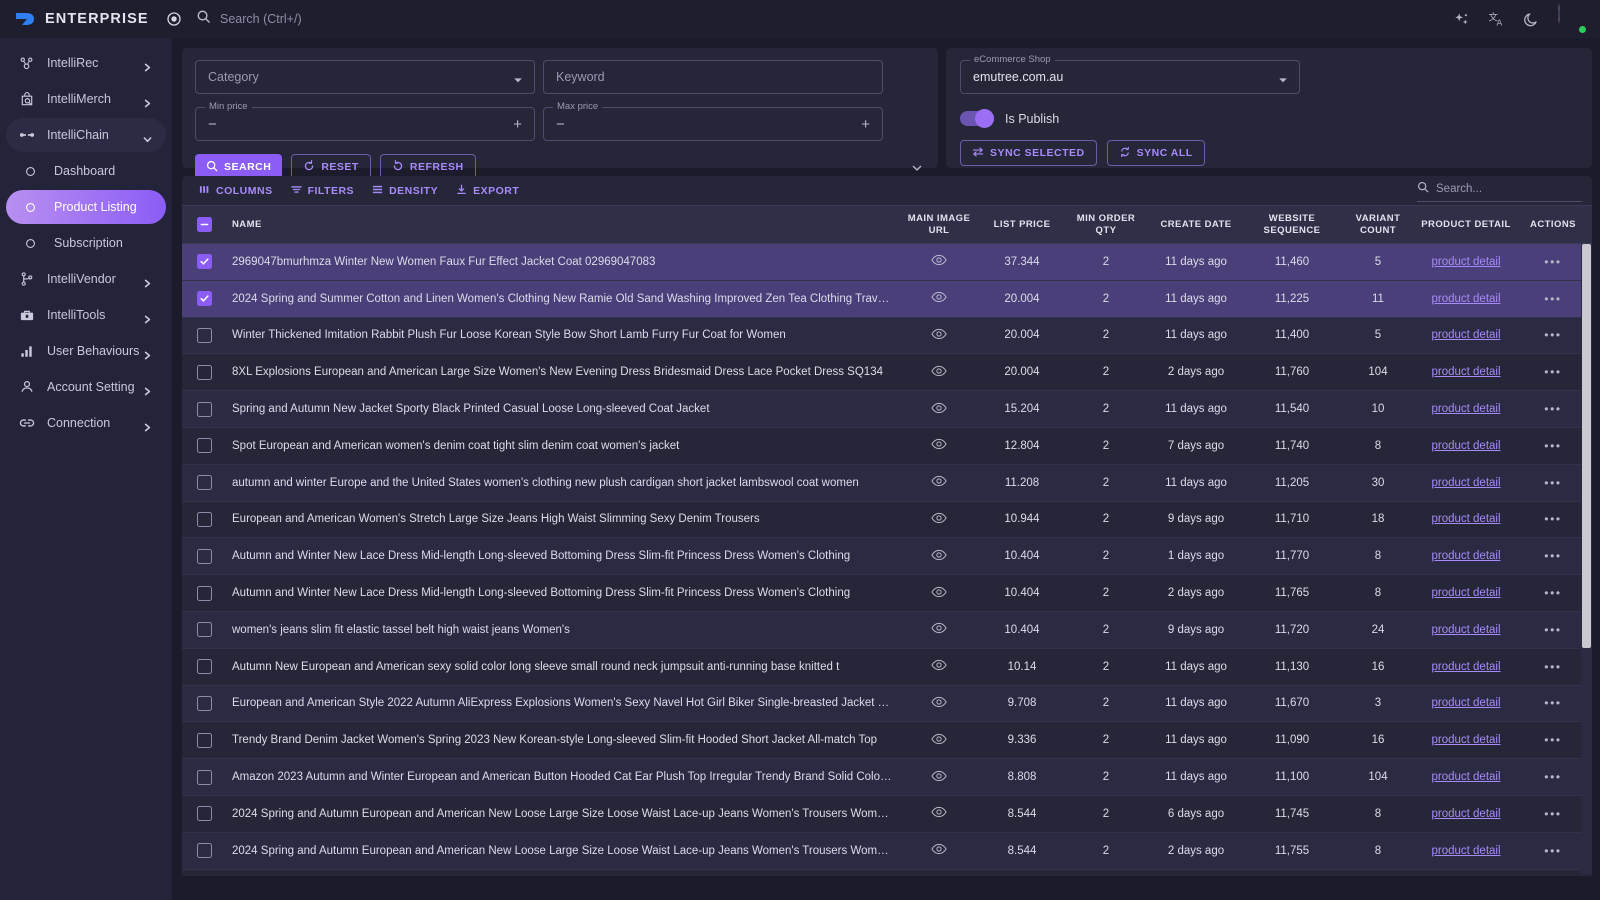 The width and height of the screenshot is (1600, 900). What do you see at coordinates (1496, 19) in the screenshot?
I see `translate-icon: 文 A` at bounding box center [1496, 19].